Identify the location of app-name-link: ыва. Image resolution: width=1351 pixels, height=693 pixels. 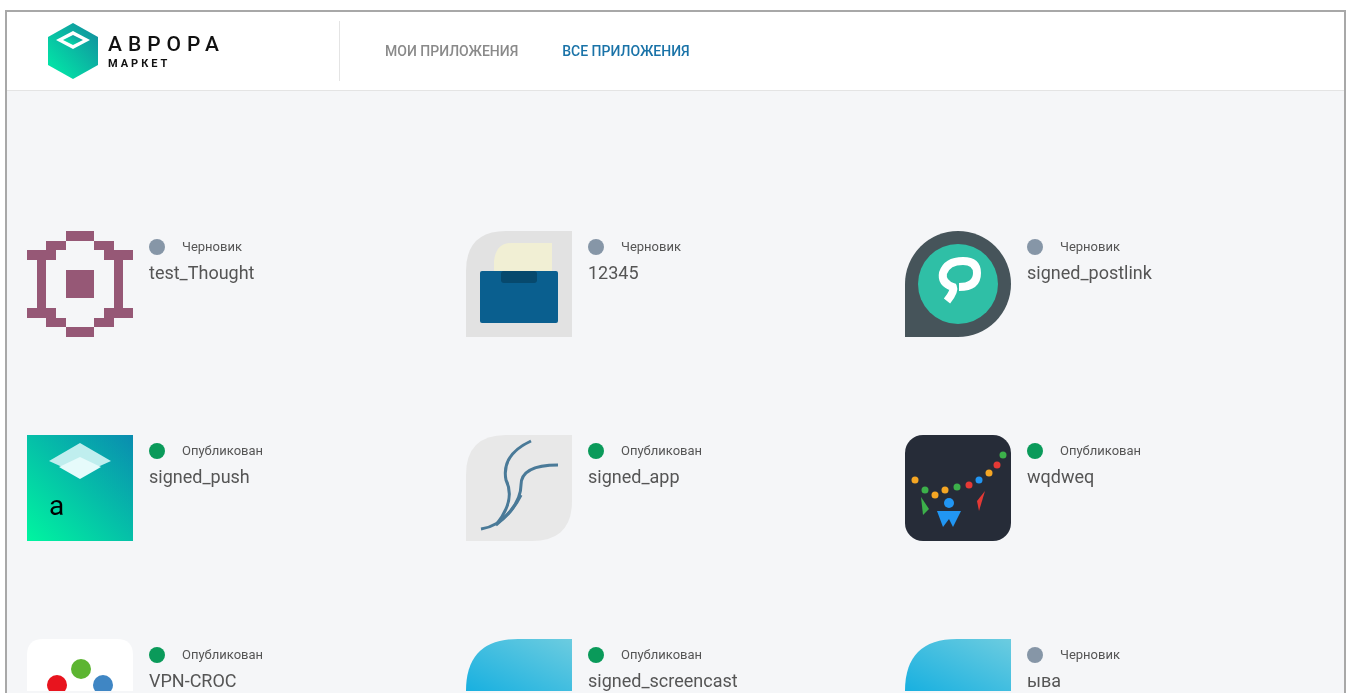
(1073, 679).